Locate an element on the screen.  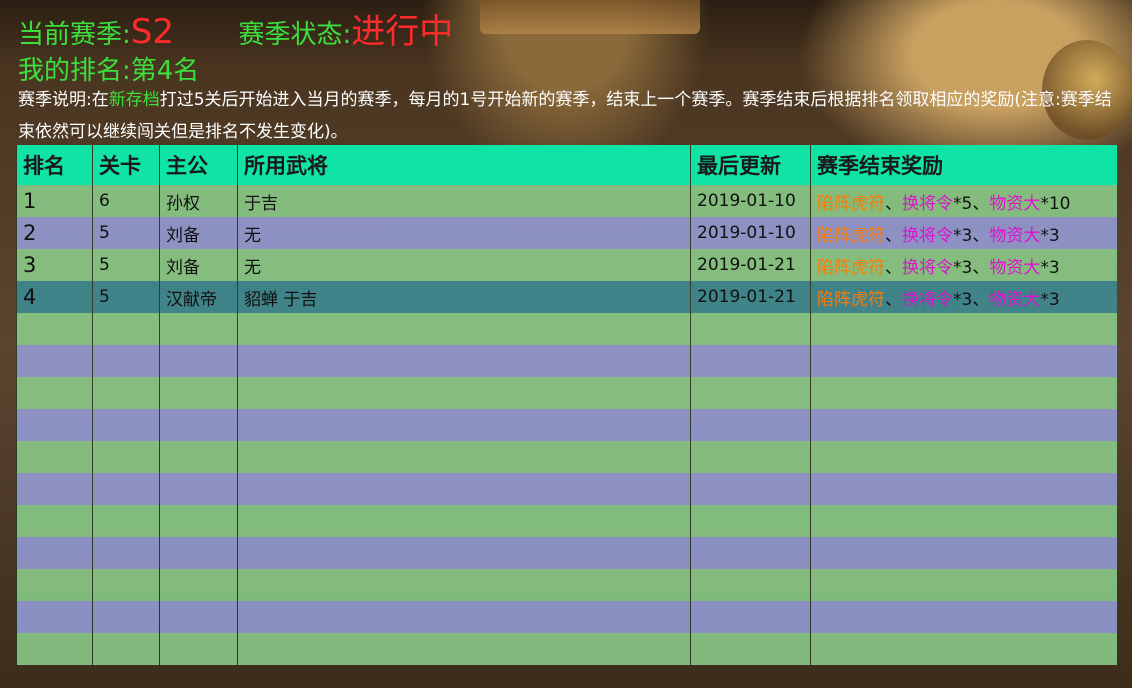
table-row: 3 5 刘备无 2019-01-21 陷阵虎符、换将令*3、物资大*3 is located at coordinates (566, 265).